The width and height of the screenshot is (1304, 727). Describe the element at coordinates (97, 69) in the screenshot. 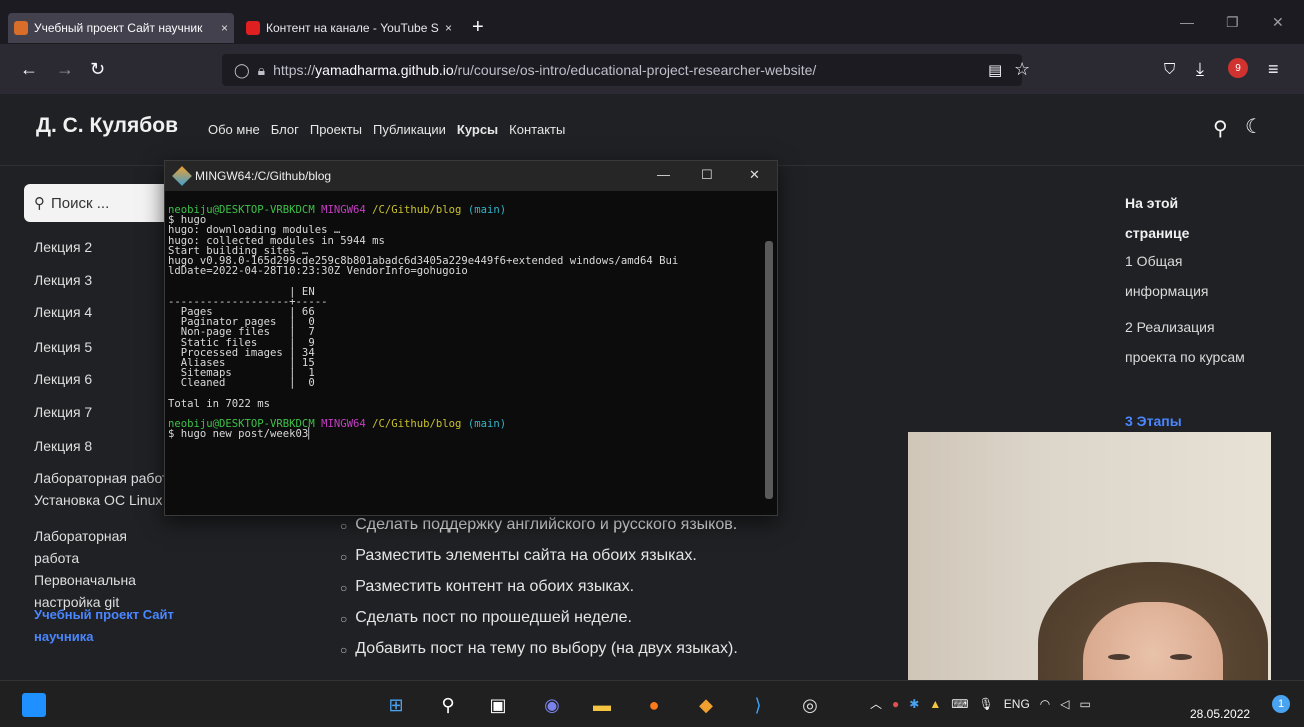

I see `reload-icon: ↻` at that location.